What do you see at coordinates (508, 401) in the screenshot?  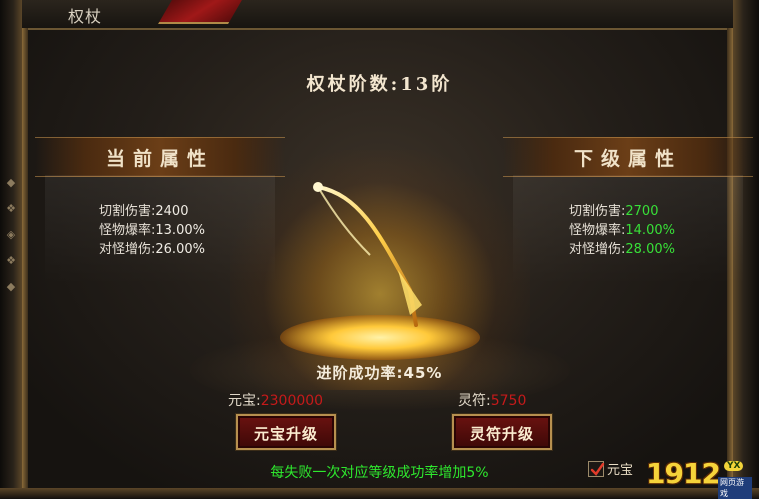 I see `lingfu-cost-value: 5750` at bounding box center [508, 401].